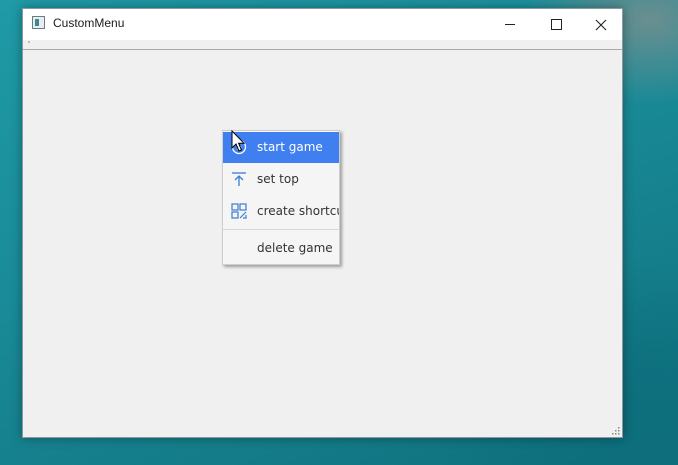 The image size is (678, 465). I want to click on menu-item-delete-game: delete game, so click(281, 248).